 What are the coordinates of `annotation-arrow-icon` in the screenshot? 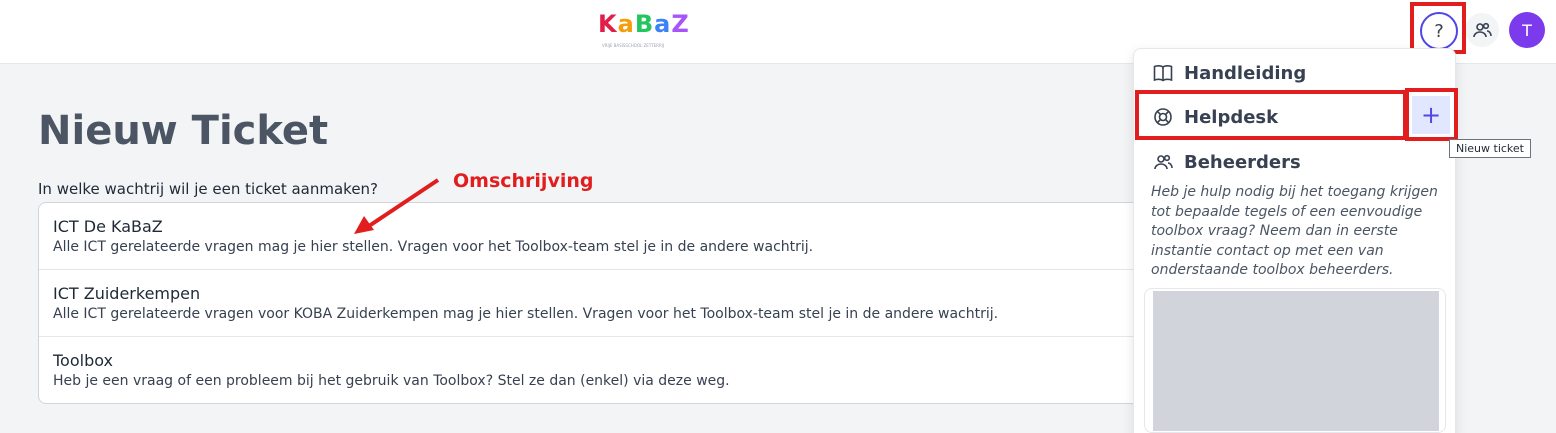 It's located at (397, 206).